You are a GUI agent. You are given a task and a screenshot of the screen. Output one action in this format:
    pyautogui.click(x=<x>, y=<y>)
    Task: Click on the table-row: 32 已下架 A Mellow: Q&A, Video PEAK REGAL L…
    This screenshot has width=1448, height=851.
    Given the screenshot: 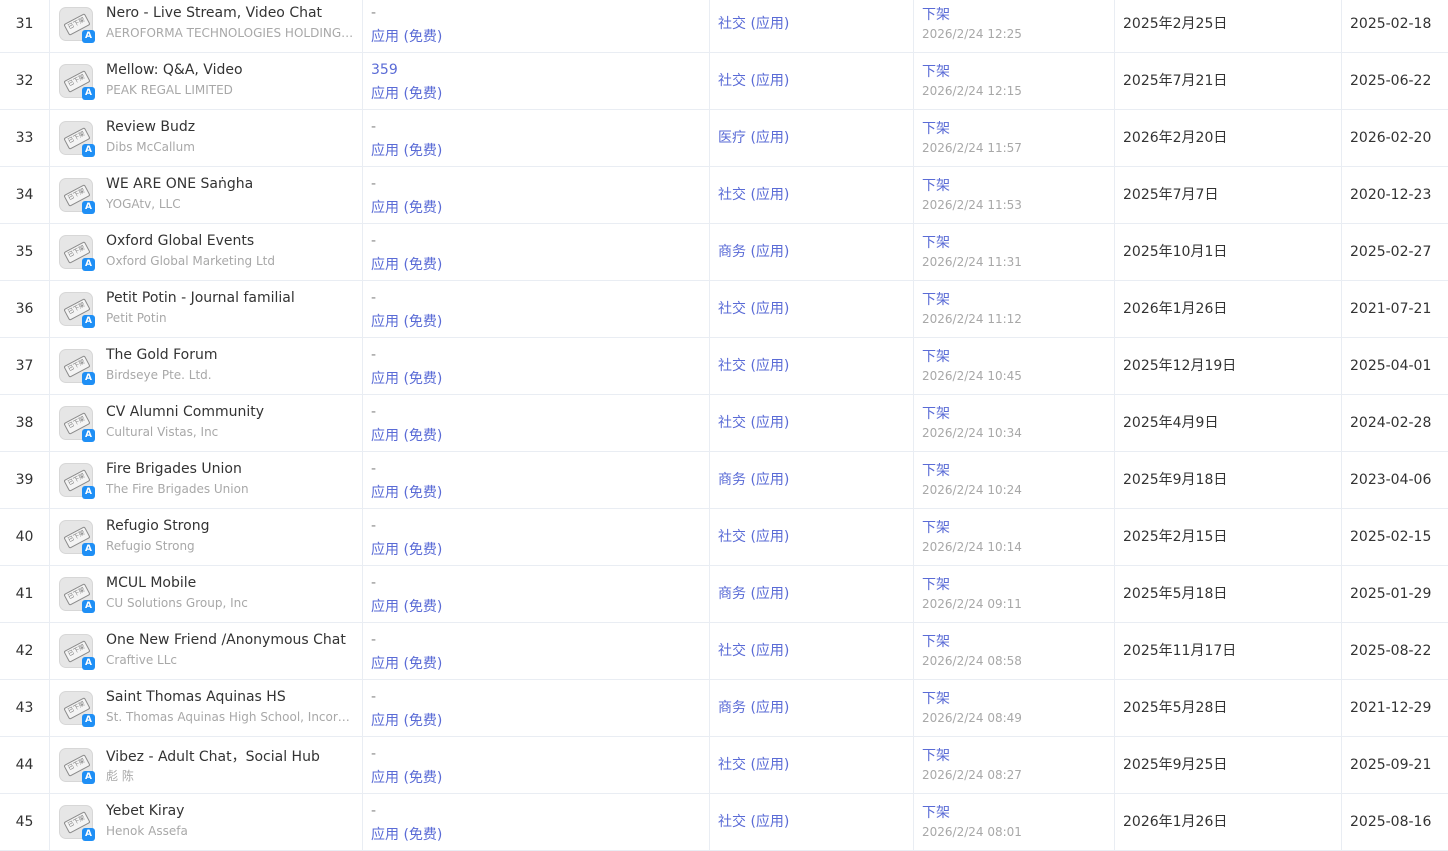 What is the action you would take?
    pyautogui.click(x=724, y=81)
    